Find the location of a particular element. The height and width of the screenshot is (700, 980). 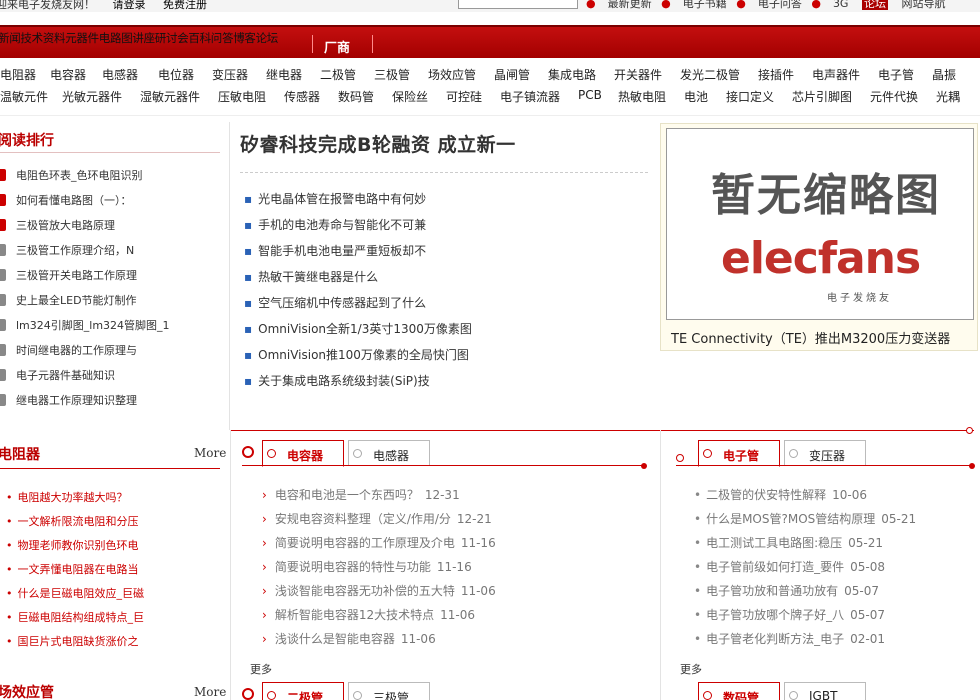

category-link: 三极管 is located at coordinates (392, 74).